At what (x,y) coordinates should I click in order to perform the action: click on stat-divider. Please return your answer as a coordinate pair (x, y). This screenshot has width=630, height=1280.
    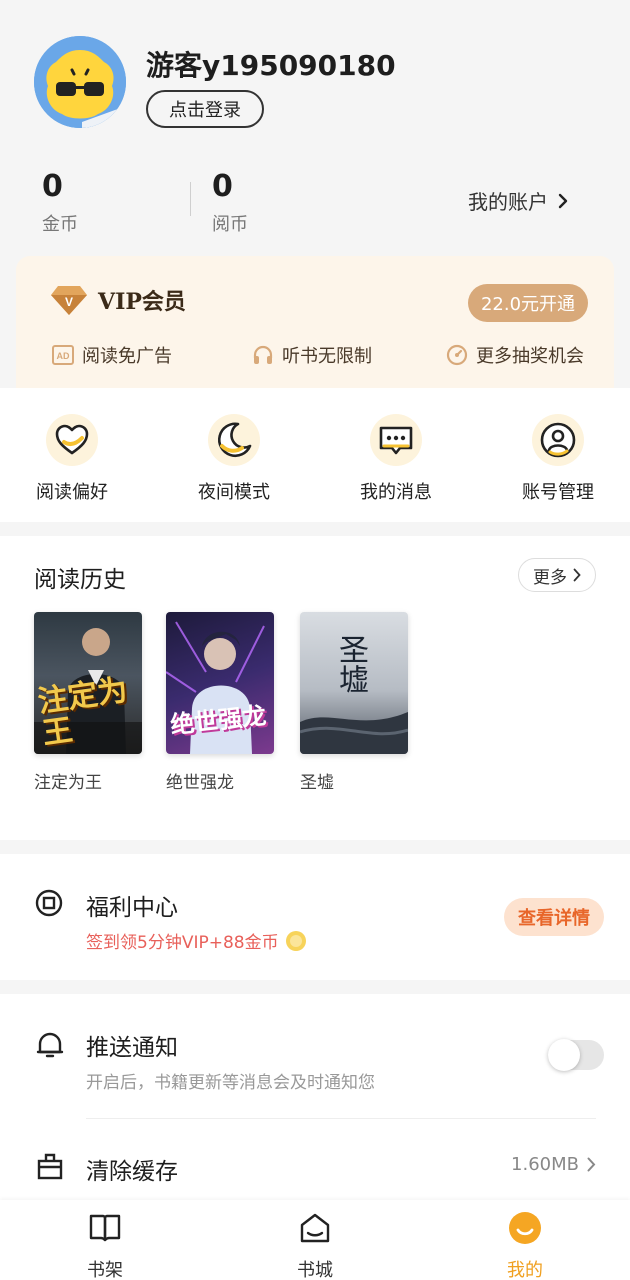
    Looking at the image, I should click on (190, 199).